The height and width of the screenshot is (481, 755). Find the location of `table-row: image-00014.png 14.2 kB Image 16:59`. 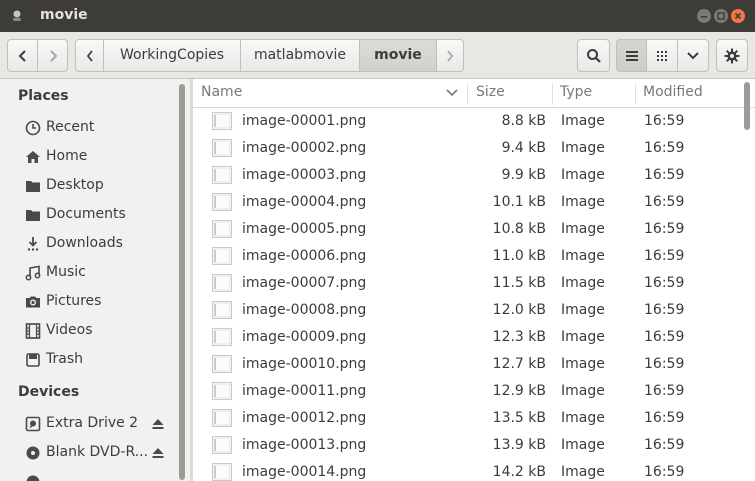

table-row: image-00014.png 14.2 kB Image 16:59 is located at coordinates (466, 470).